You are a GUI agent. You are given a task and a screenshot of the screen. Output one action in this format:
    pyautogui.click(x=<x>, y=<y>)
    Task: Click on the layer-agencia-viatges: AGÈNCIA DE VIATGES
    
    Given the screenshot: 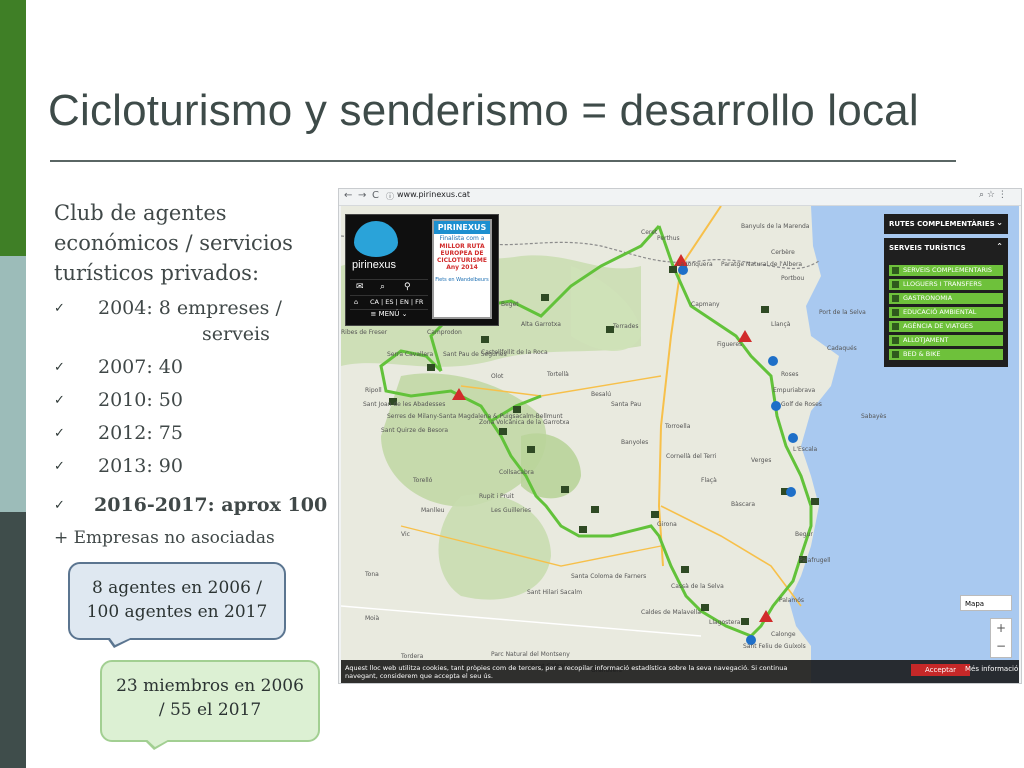 What is the action you would take?
    pyautogui.click(x=946, y=326)
    